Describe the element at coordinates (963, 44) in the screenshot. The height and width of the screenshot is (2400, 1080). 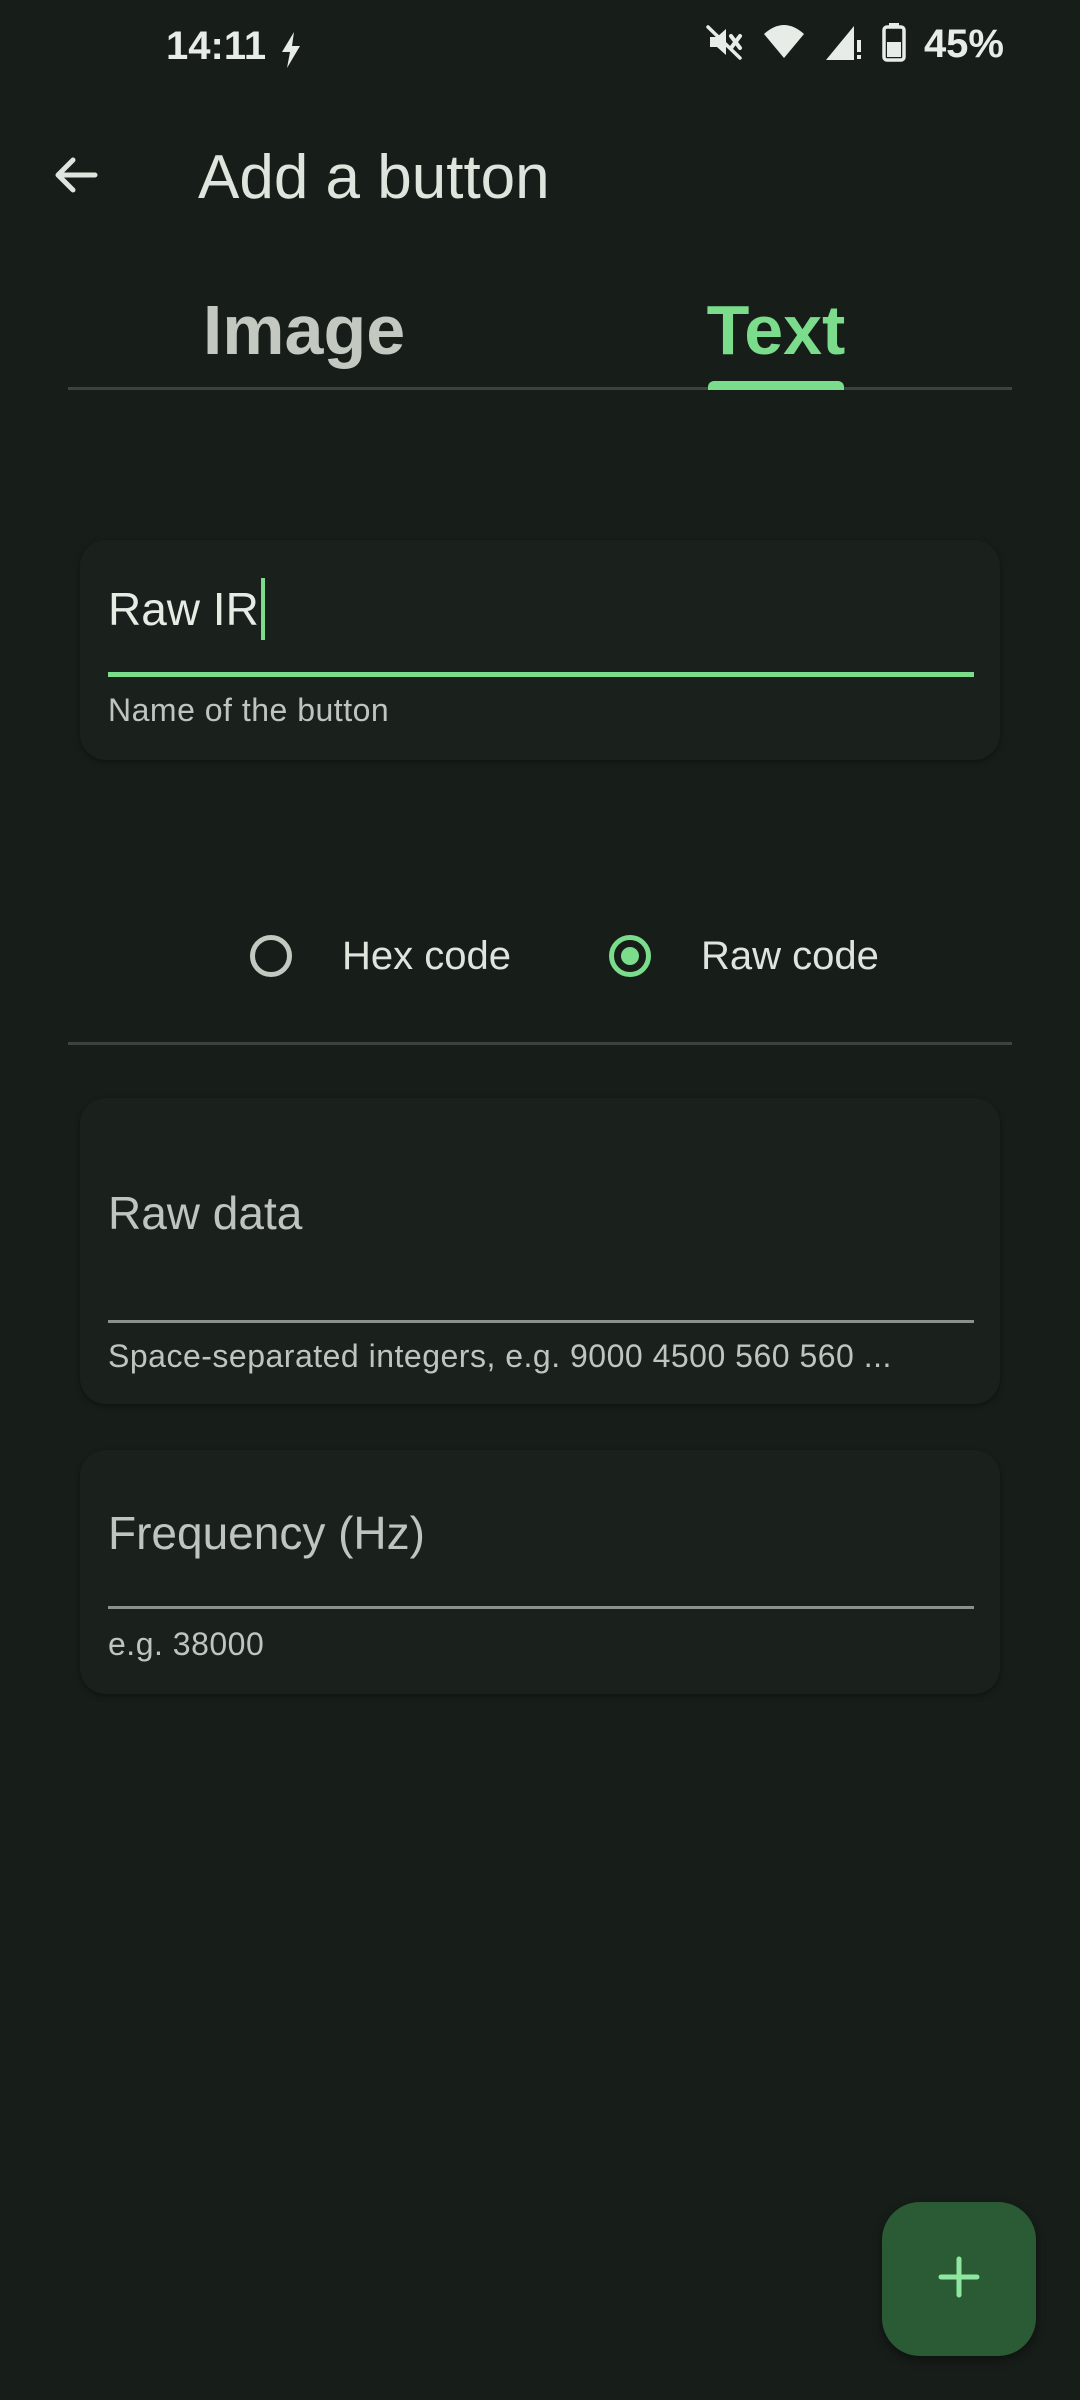
I see `battery-percent: 45%` at that location.